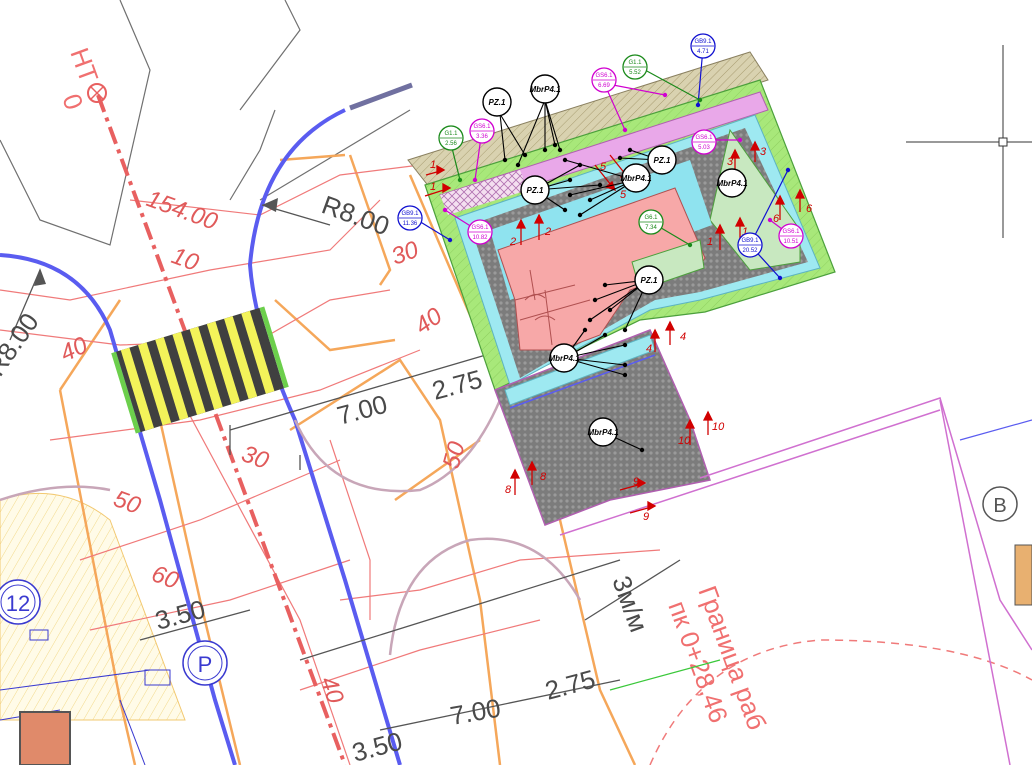 The width and height of the screenshot is (1032, 765). What do you see at coordinates (255, 457) in the screenshot?
I see `elev-30b: 30` at bounding box center [255, 457].